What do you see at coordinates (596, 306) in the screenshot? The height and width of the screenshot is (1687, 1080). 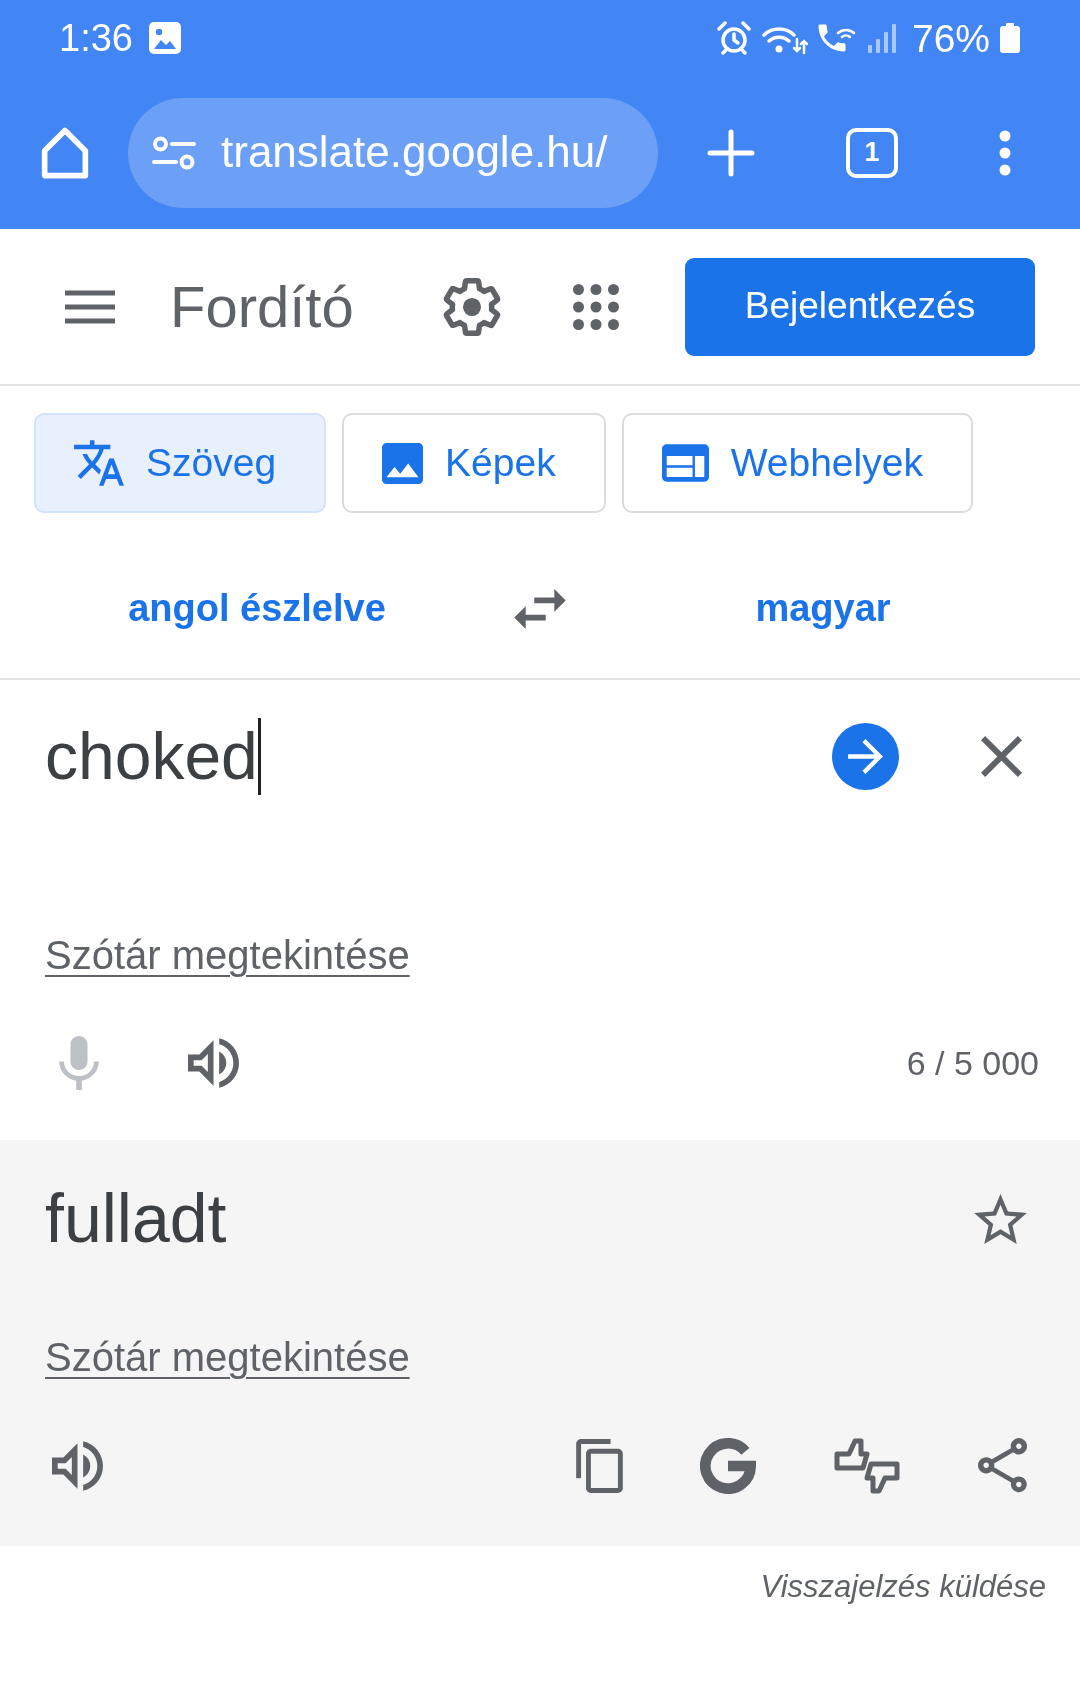 I see `apps-grid-icon` at bounding box center [596, 306].